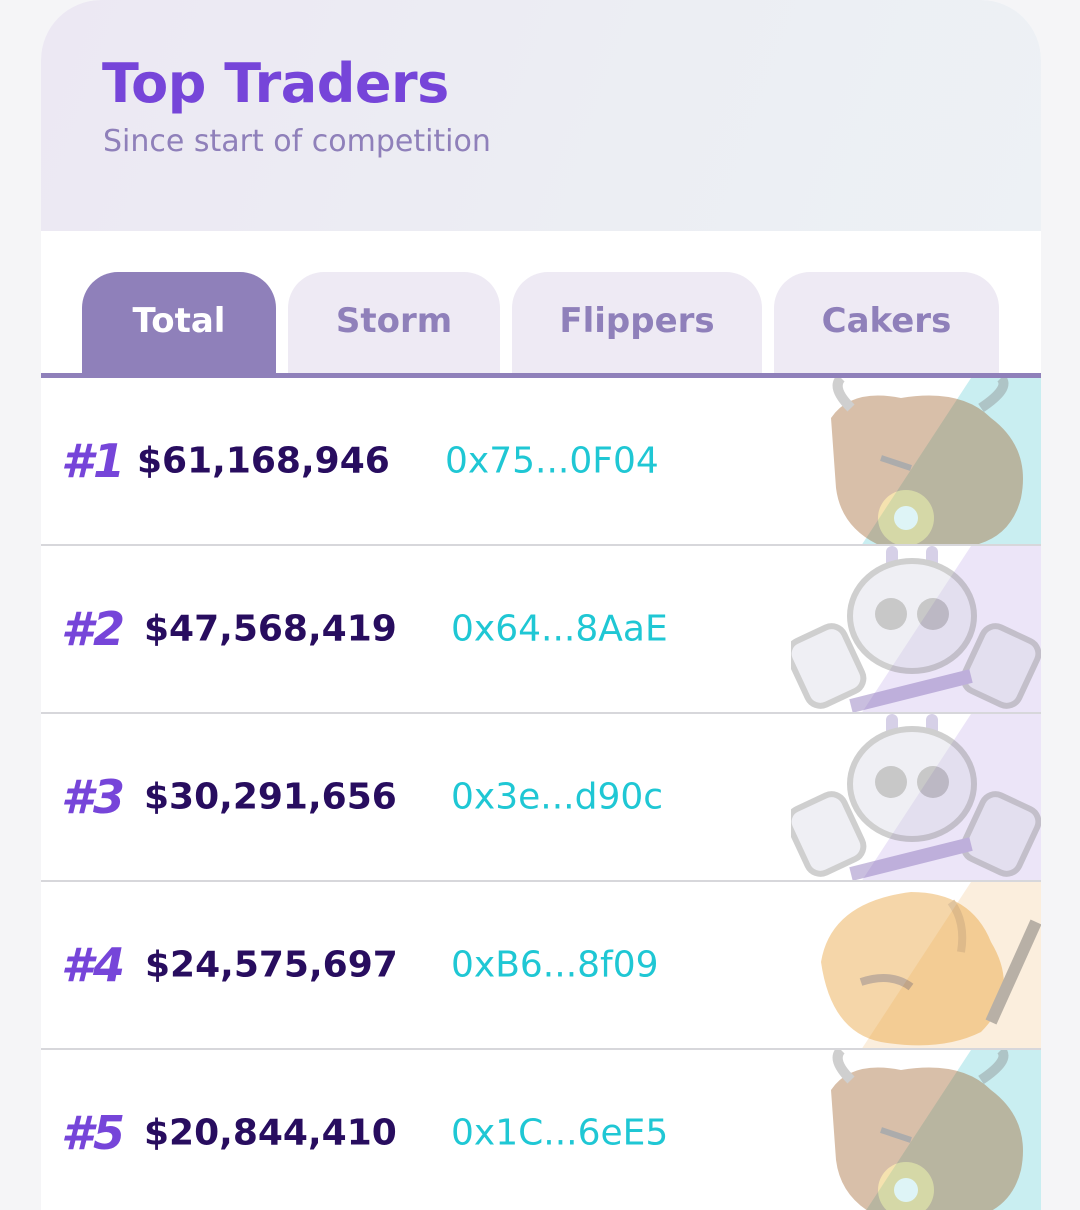 Image resolution: width=1080 pixels, height=1210 pixels. Describe the element at coordinates (559, 629) in the screenshot. I see `wallet-address: 0x64...8AaE` at that location.